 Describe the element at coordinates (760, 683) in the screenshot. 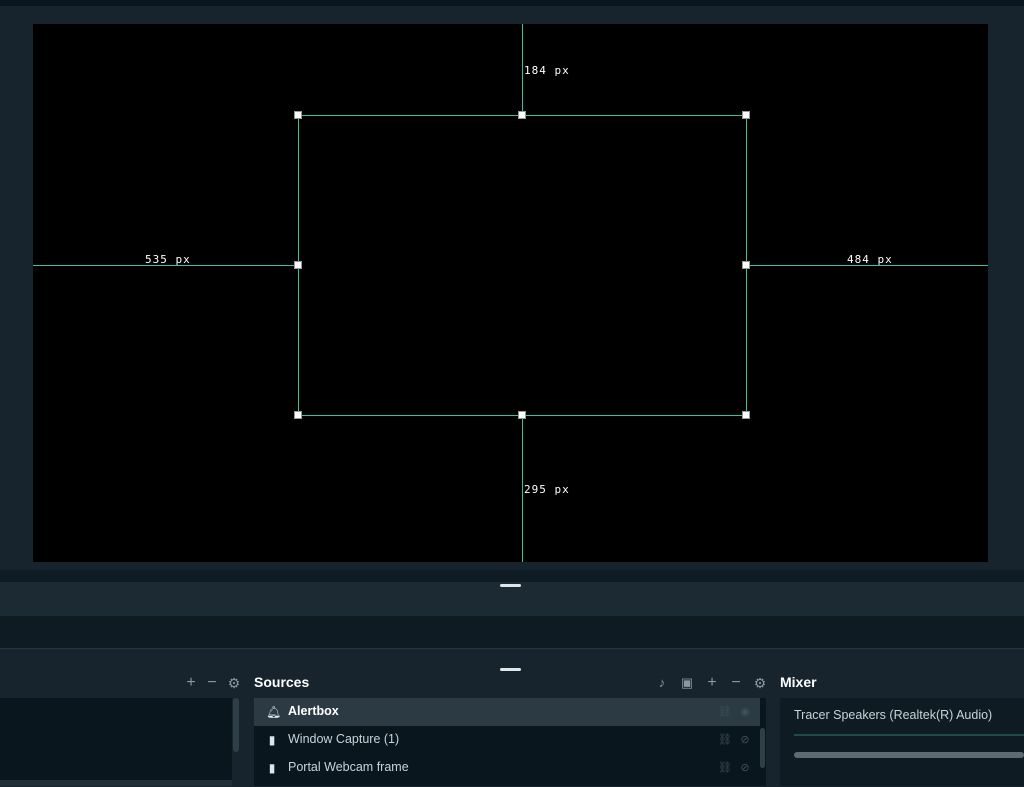

I see `source-settings-gear-icon: ⚙` at that location.